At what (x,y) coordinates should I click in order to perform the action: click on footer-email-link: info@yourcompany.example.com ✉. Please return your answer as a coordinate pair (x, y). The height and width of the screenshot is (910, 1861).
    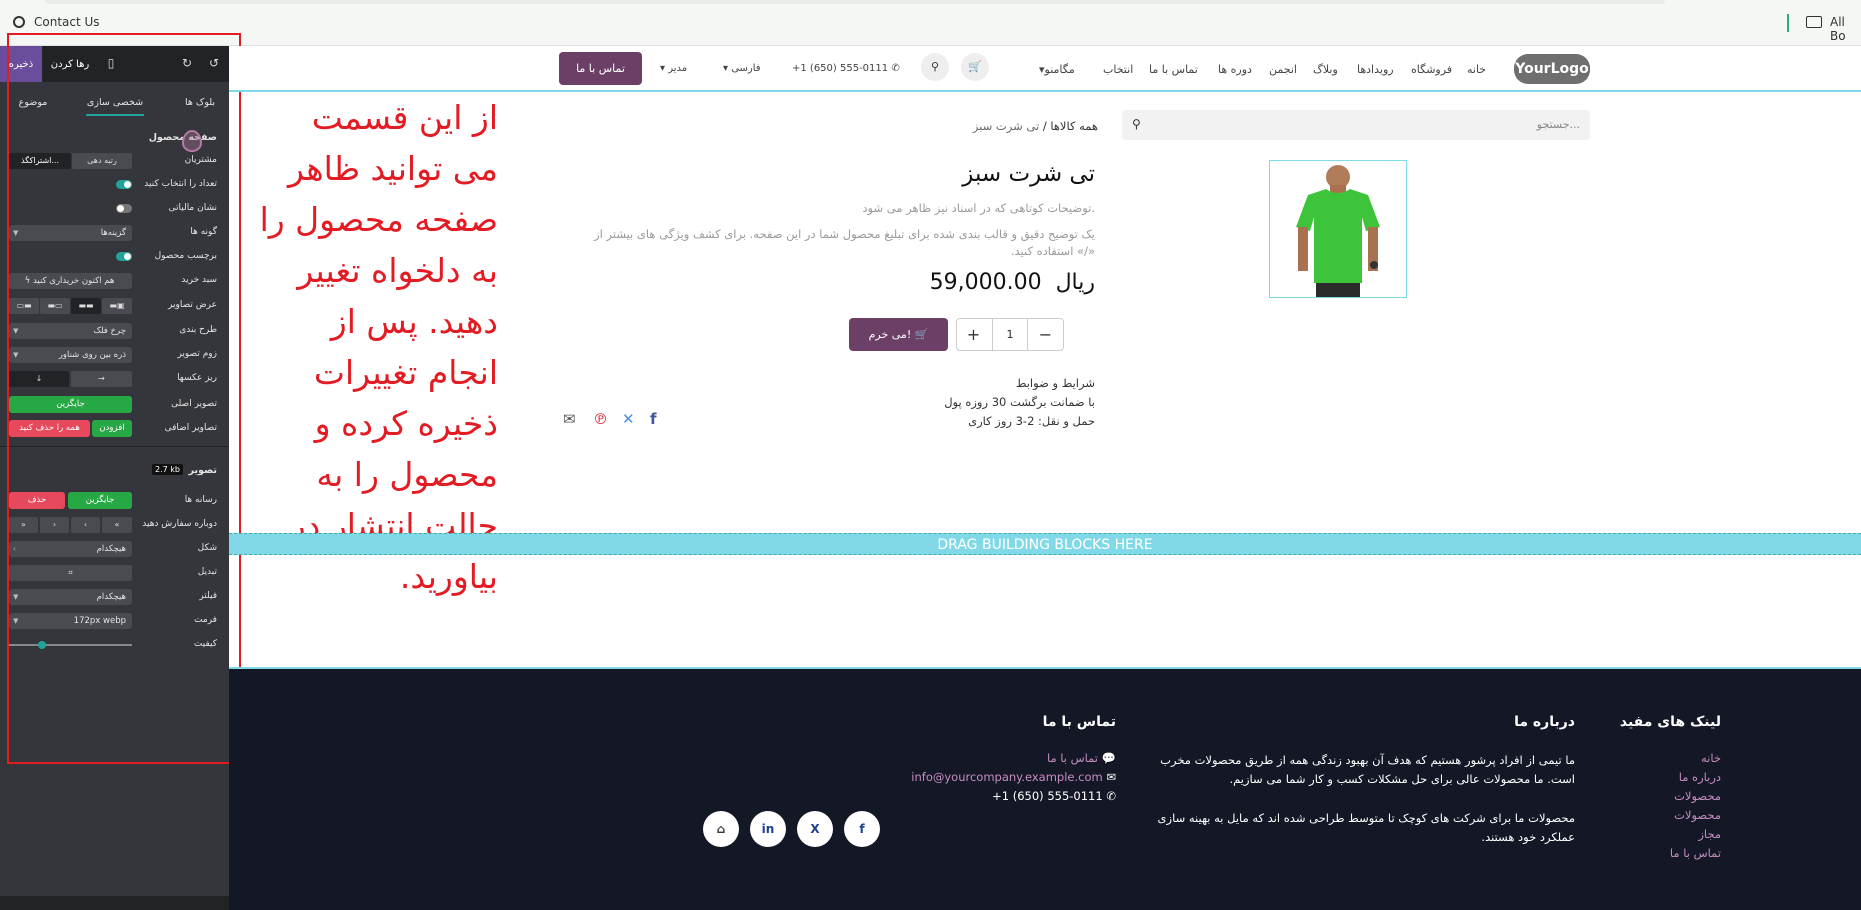
    Looking at the image, I should click on (1013, 777).